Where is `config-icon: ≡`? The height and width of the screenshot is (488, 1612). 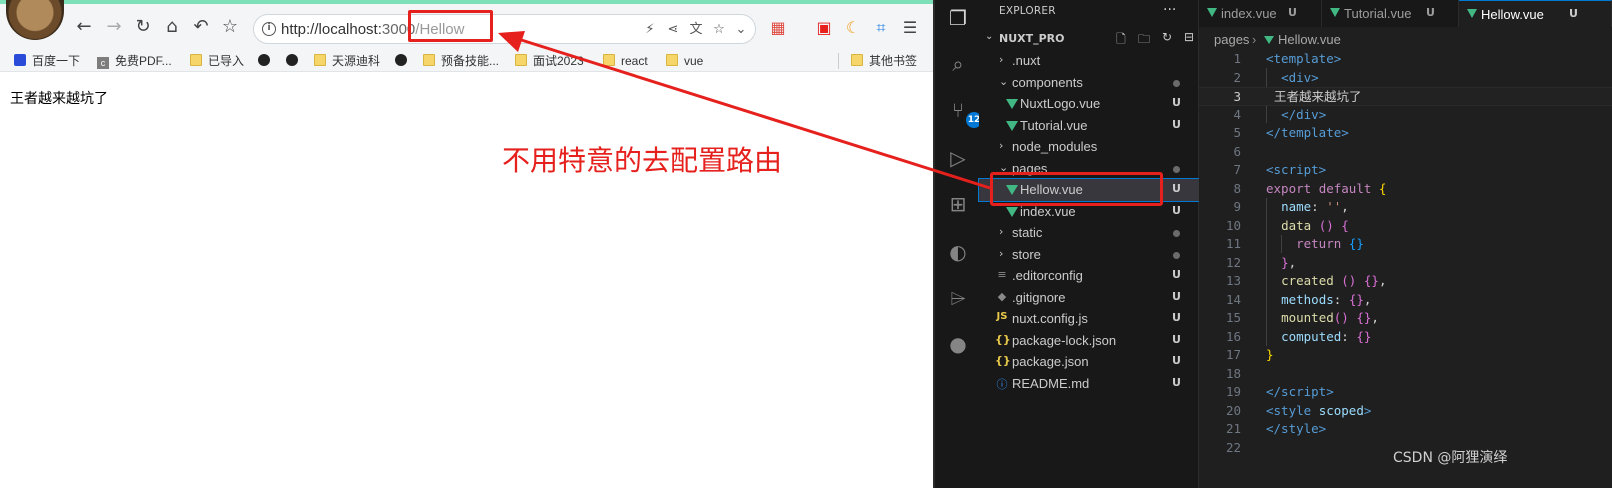
config-icon: ≡ is located at coordinates (1002, 274).